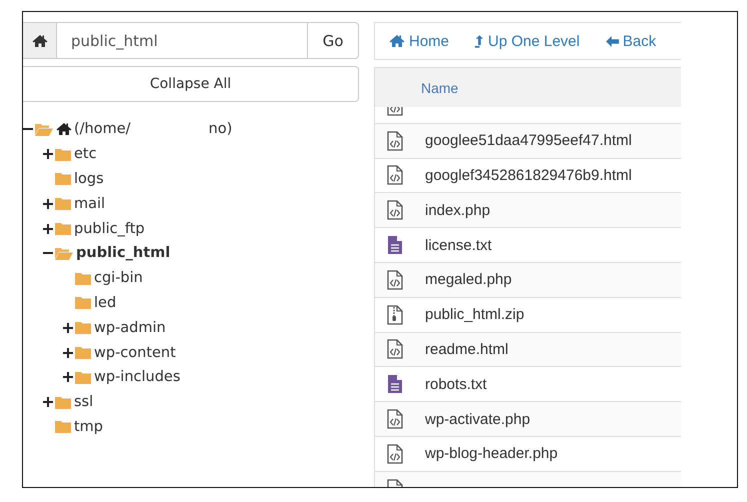 The image size is (747, 502). Describe the element at coordinates (84, 402) in the screenshot. I see `folder-label: ssl` at that location.